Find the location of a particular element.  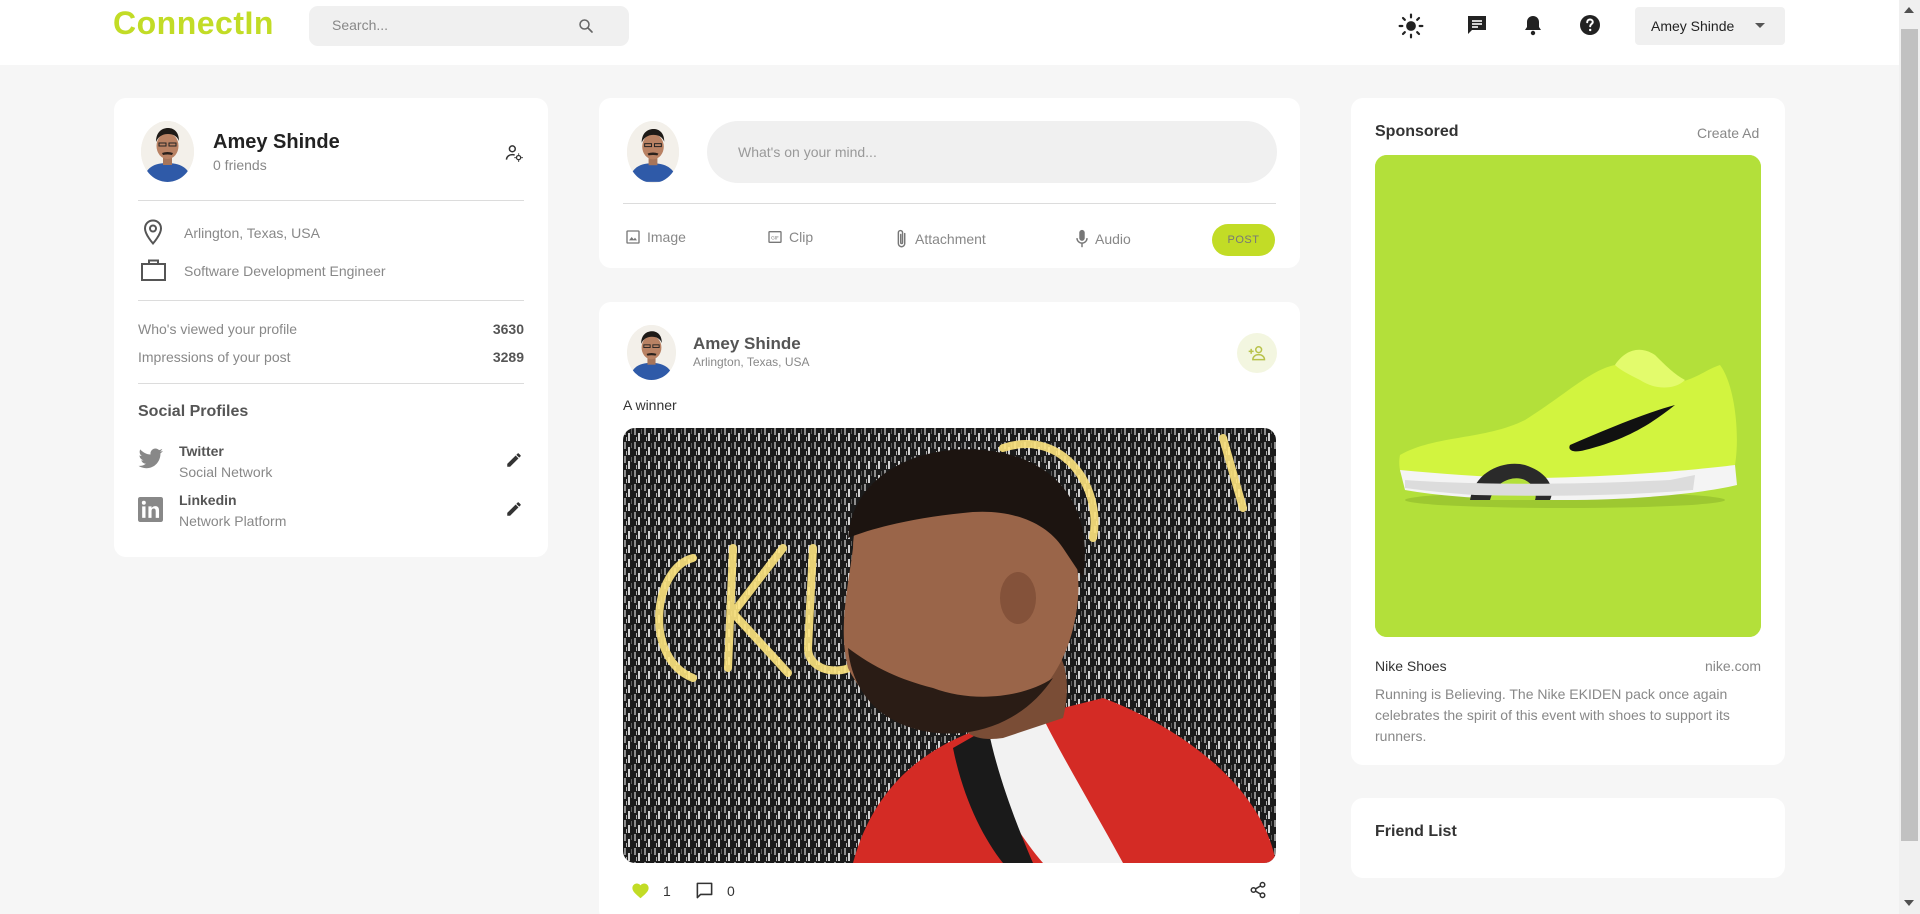

twitter-icon is located at coordinates (151, 459).